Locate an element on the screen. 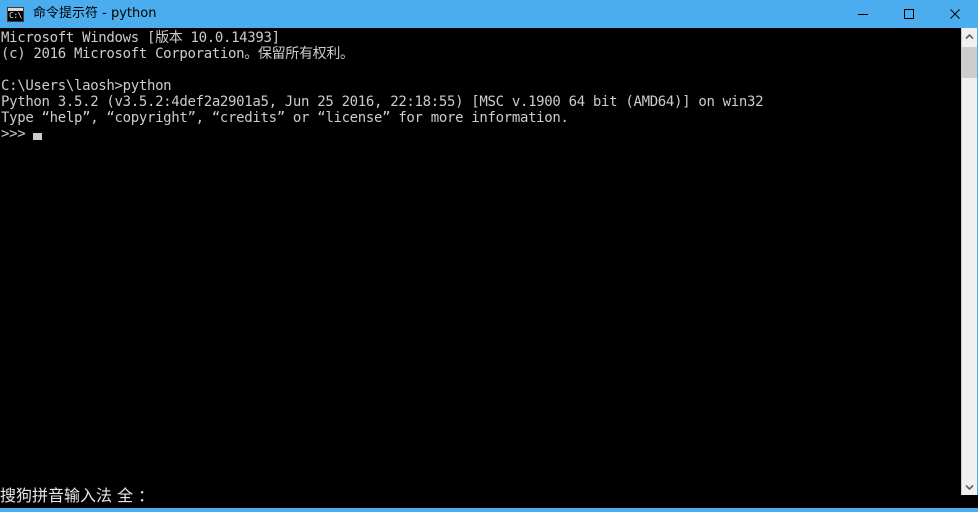  ime-status-text: 搜狗拼音输入法 全 ： is located at coordinates (77, 495).